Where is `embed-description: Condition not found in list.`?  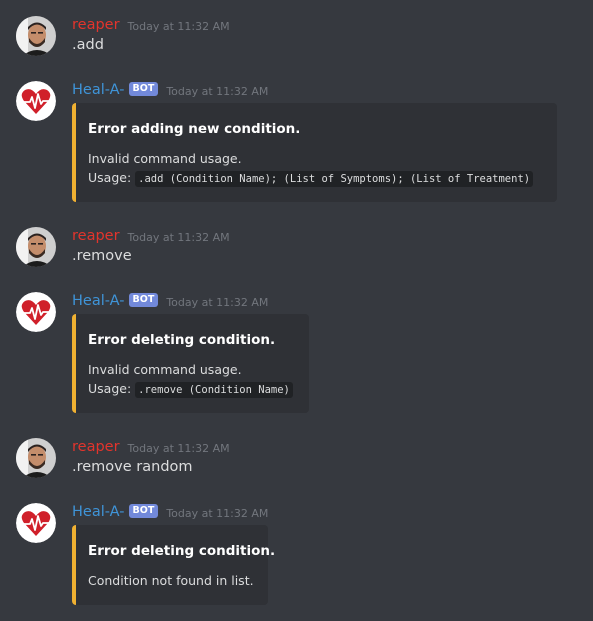
embed-description: Condition not found in list. is located at coordinates (171, 580).